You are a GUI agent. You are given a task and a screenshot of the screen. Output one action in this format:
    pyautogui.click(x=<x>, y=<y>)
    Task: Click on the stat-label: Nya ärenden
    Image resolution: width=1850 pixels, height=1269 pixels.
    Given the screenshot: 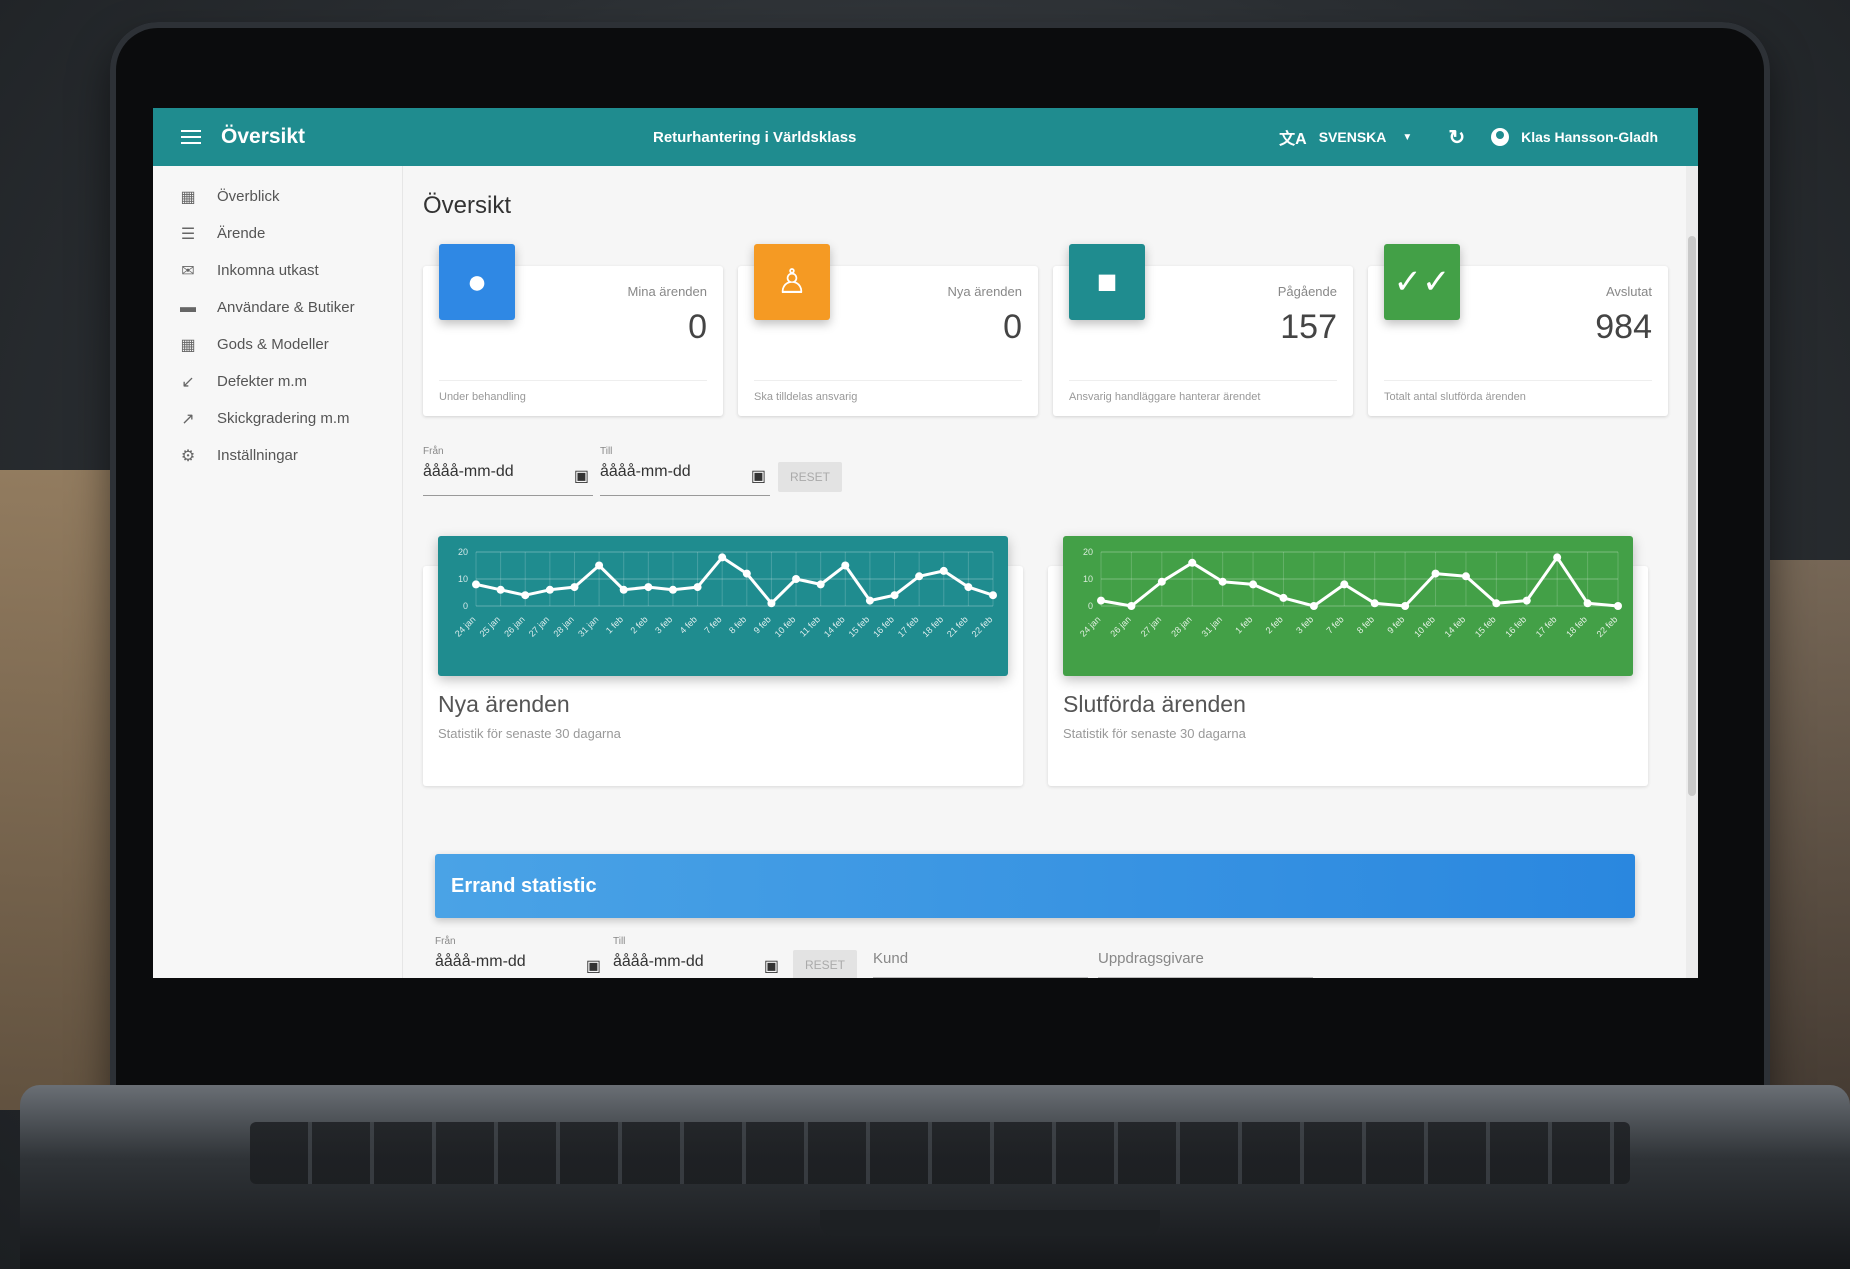 What is the action you would take?
    pyautogui.click(x=984, y=291)
    